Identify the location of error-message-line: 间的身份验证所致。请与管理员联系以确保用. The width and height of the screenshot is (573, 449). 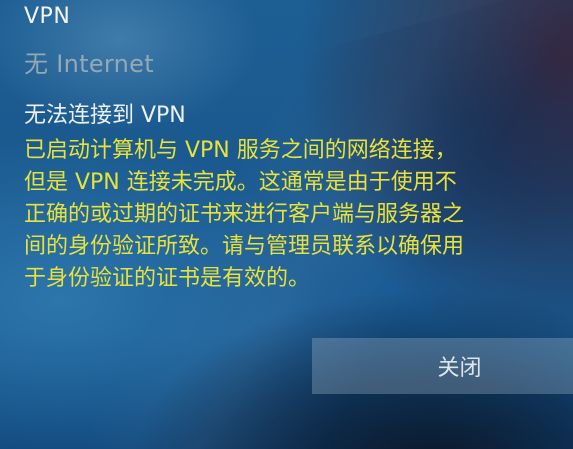
(244, 246).